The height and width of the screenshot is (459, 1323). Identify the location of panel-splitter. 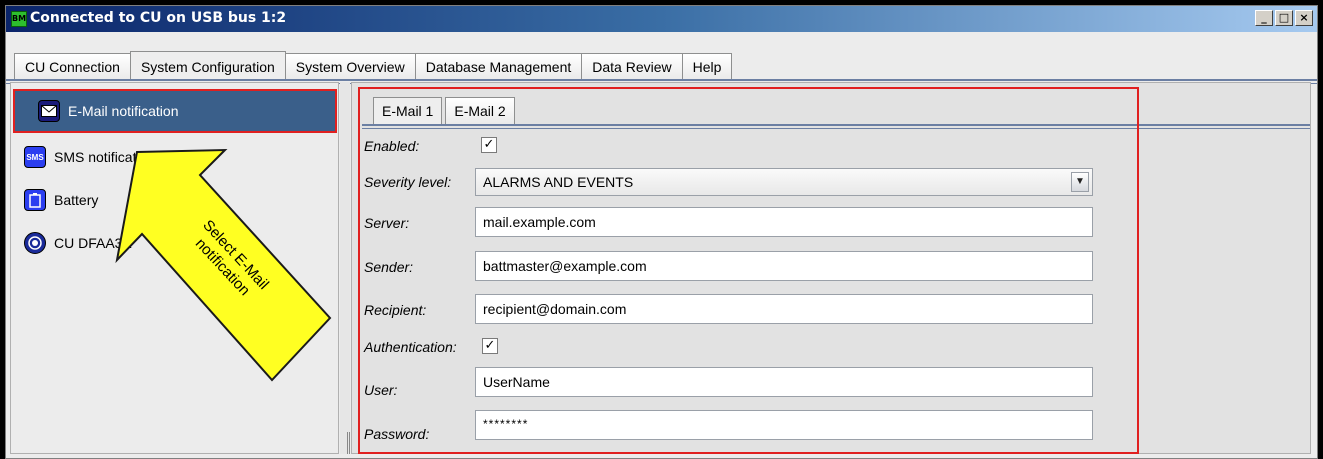
(345, 268).